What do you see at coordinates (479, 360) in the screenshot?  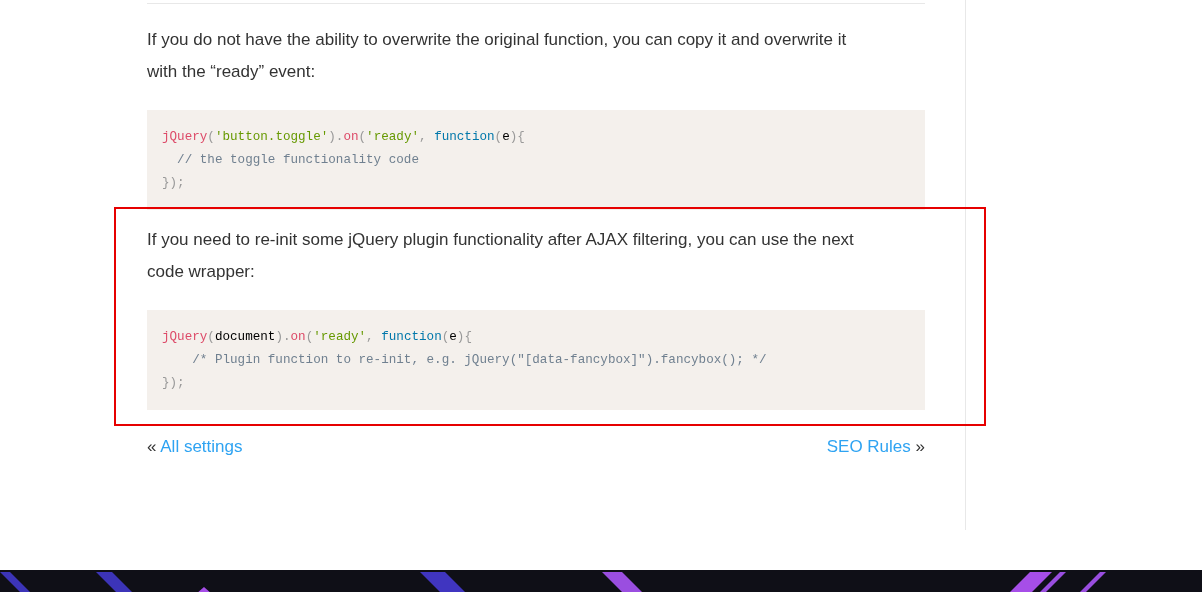 I see `code-line: /* Plugin function to re-init, e.g. jQuery("[data-fancybox]").fancybox(); */` at bounding box center [479, 360].